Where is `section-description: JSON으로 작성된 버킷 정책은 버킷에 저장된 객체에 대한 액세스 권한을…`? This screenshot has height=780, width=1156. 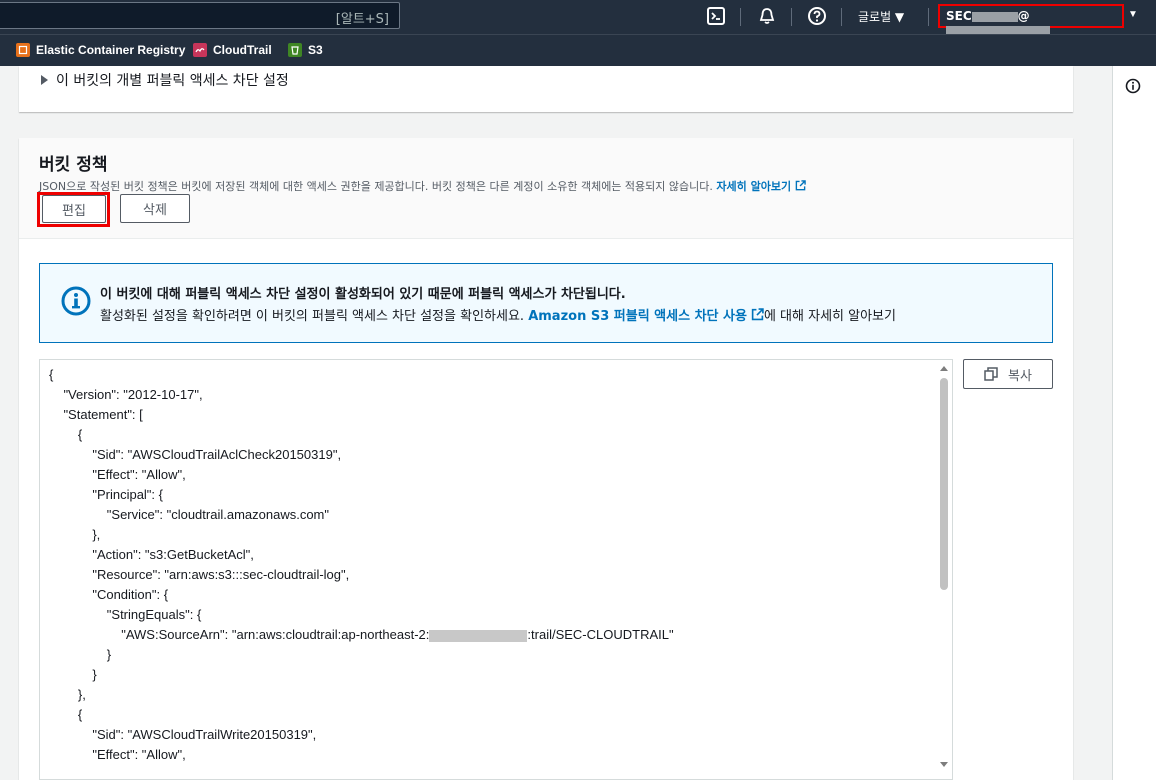 section-description: JSON으로 작성된 버킷 정책은 버킷에 저장된 객체에 대한 액세스 권한을… is located at coordinates (422, 186).